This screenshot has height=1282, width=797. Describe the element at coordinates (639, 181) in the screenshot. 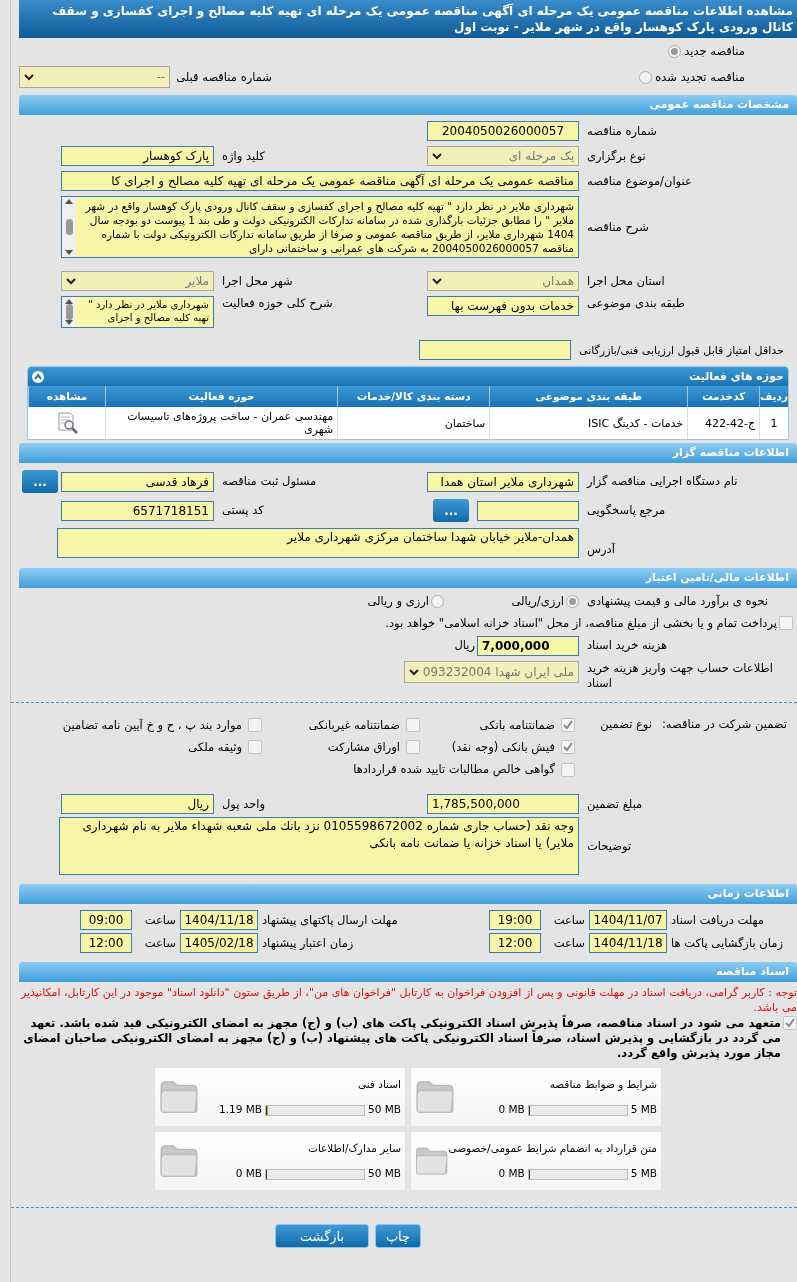

I see `field-label: عنوان/موضوع مناقصه` at that location.